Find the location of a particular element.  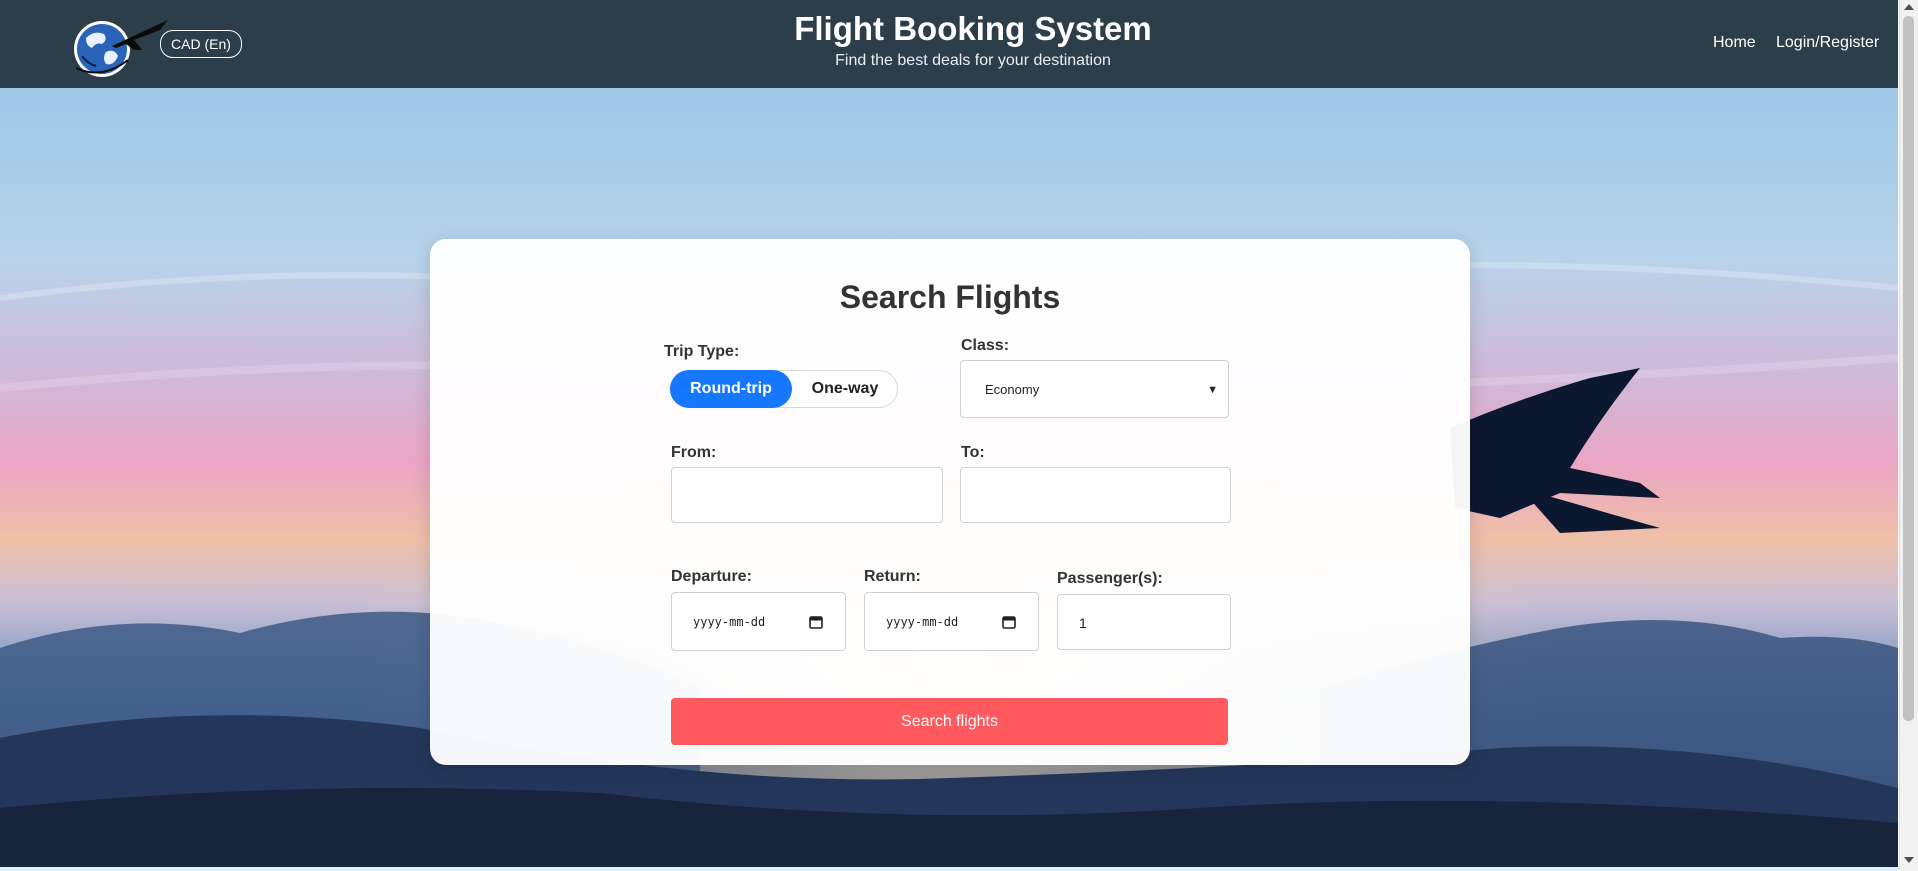

to-label: To: is located at coordinates (973, 452).